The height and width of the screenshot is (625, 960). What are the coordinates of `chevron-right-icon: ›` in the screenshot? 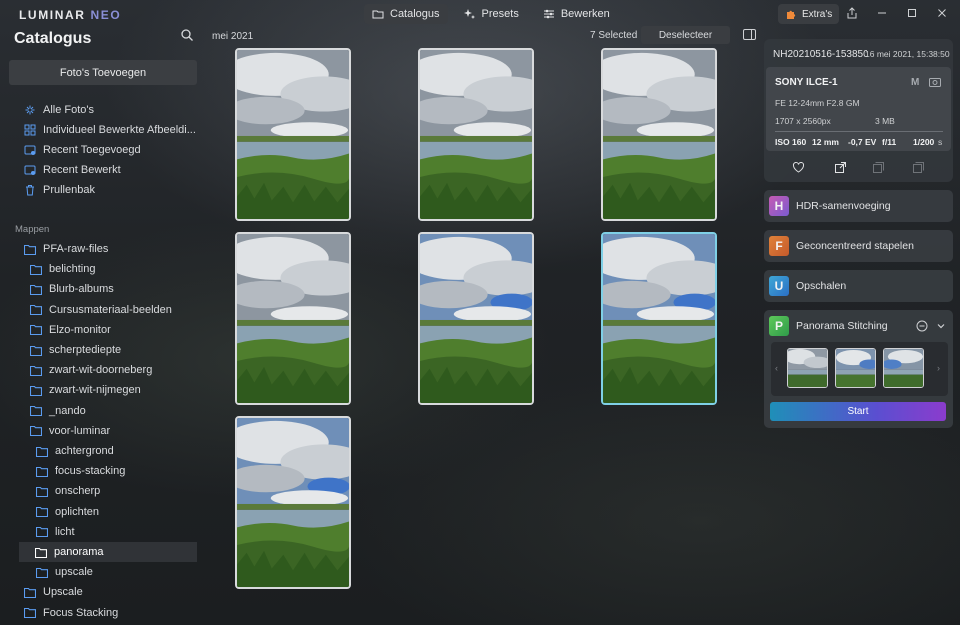 It's located at (938, 368).